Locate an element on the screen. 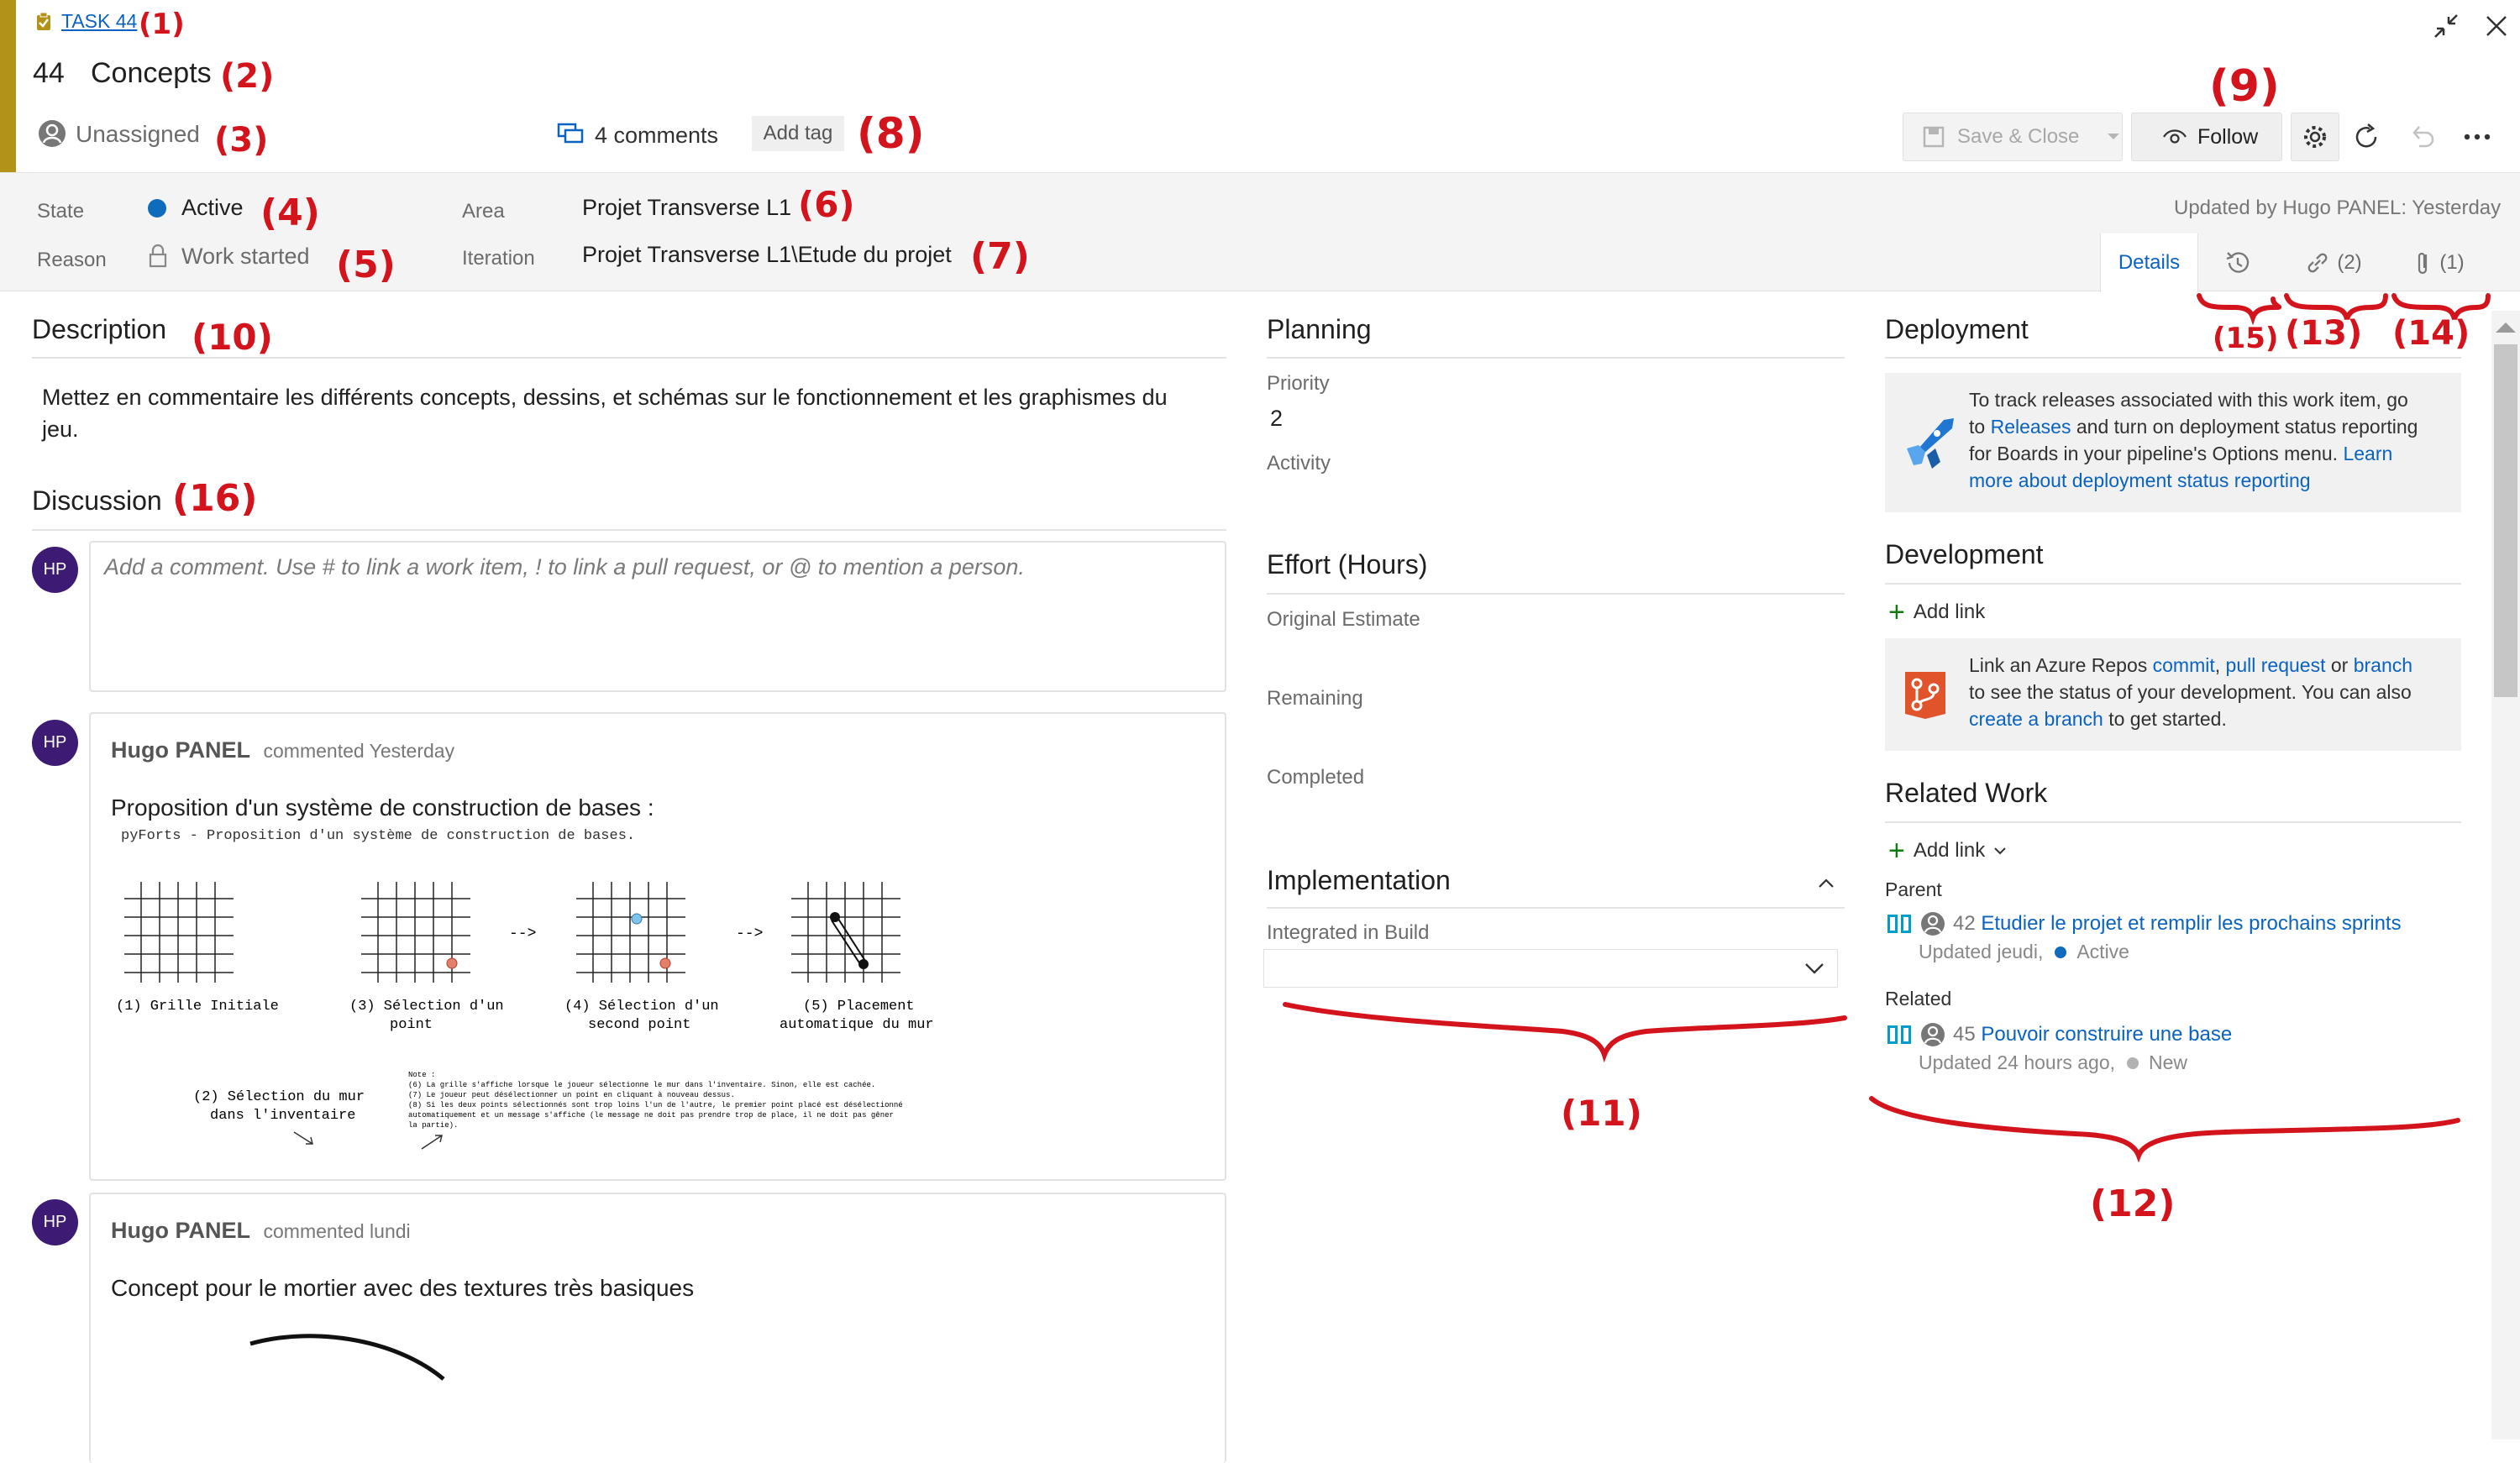  sketch-step-label: (4) Sélection d'un is located at coordinates (641, 1007).